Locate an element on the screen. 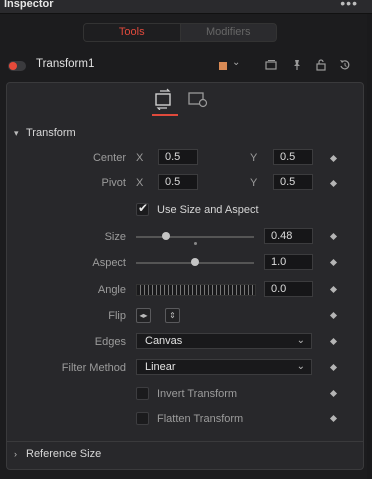 The width and height of the screenshot is (372, 479). edges-label: Edges is located at coordinates (110, 342).